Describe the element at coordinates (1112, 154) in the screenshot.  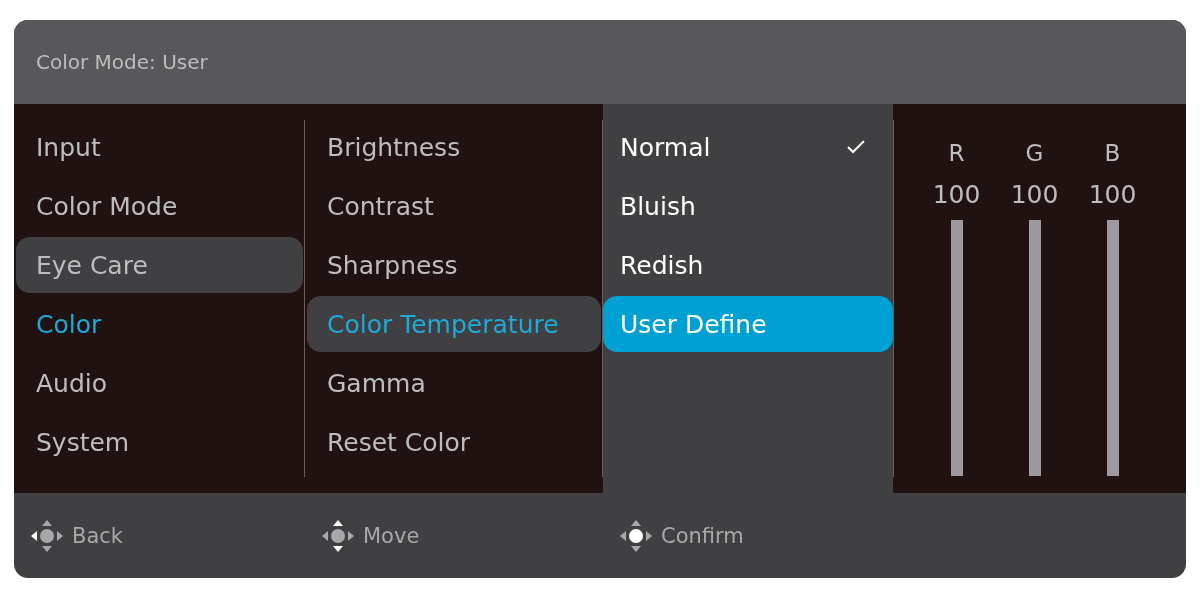
I see `channel-label: B` at that location.